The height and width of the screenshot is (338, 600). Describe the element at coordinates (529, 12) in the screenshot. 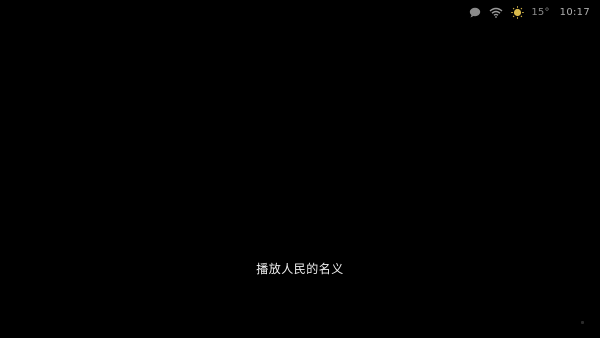

I see `status-bar: 15° 10:17` at that location.